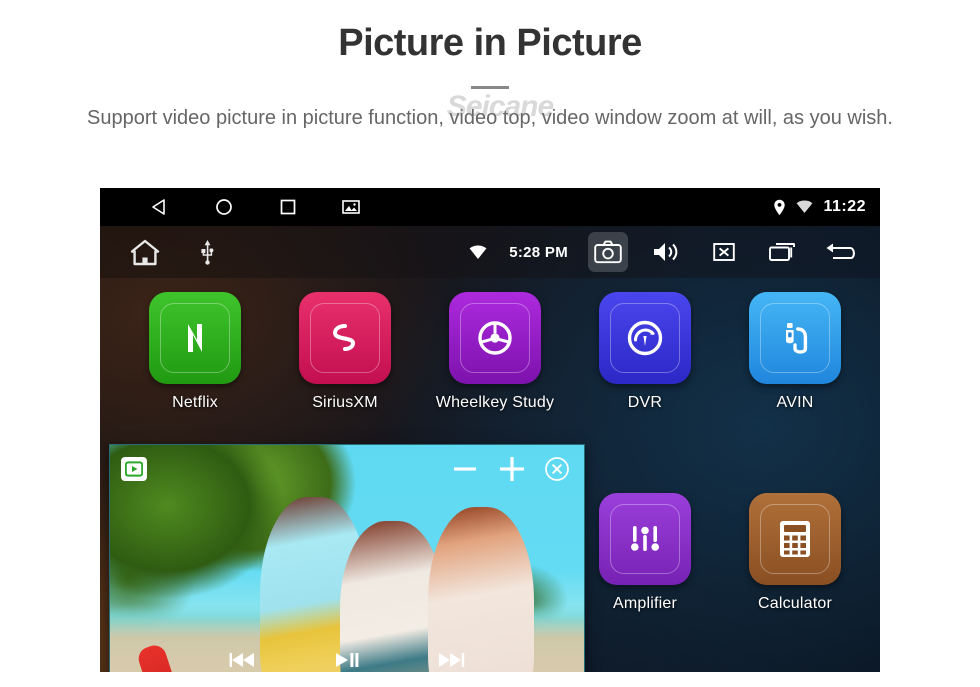  I want to click on pip-media-controls, so click(347, 660).